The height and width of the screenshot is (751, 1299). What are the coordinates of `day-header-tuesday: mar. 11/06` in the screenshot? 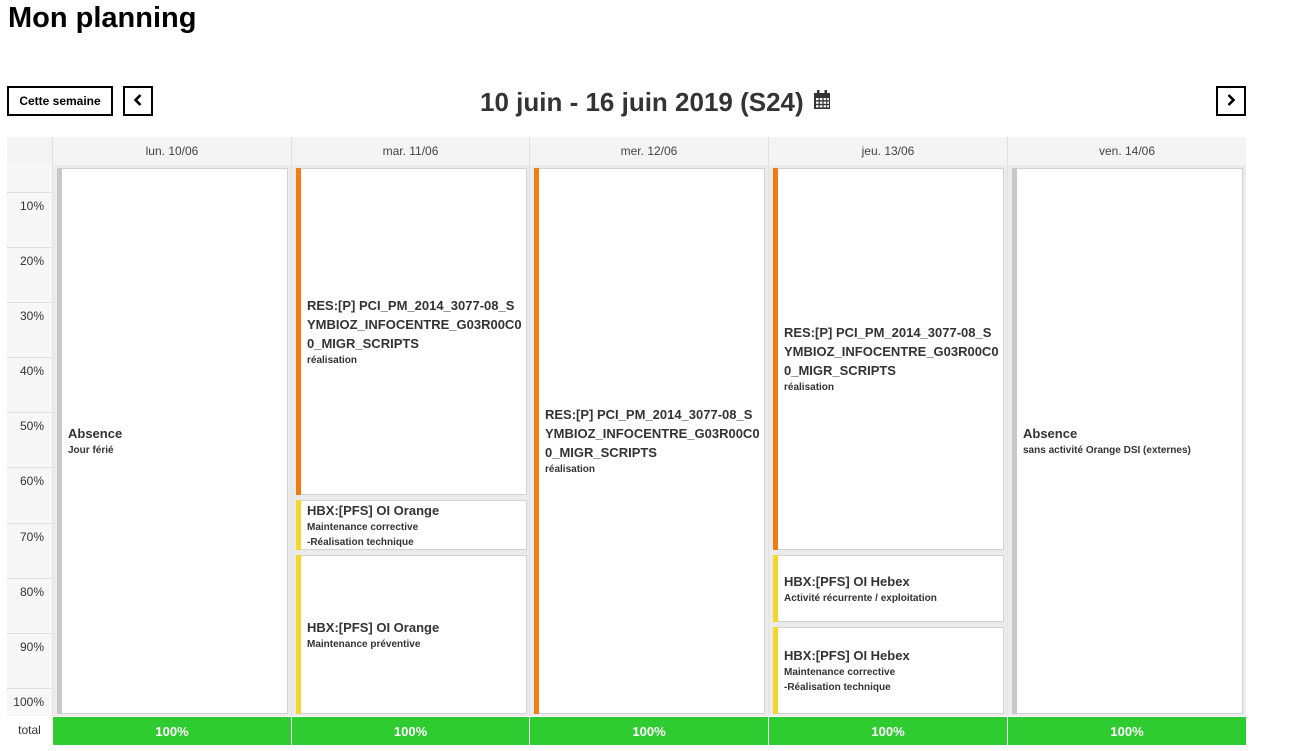 It's located at (410, 151).